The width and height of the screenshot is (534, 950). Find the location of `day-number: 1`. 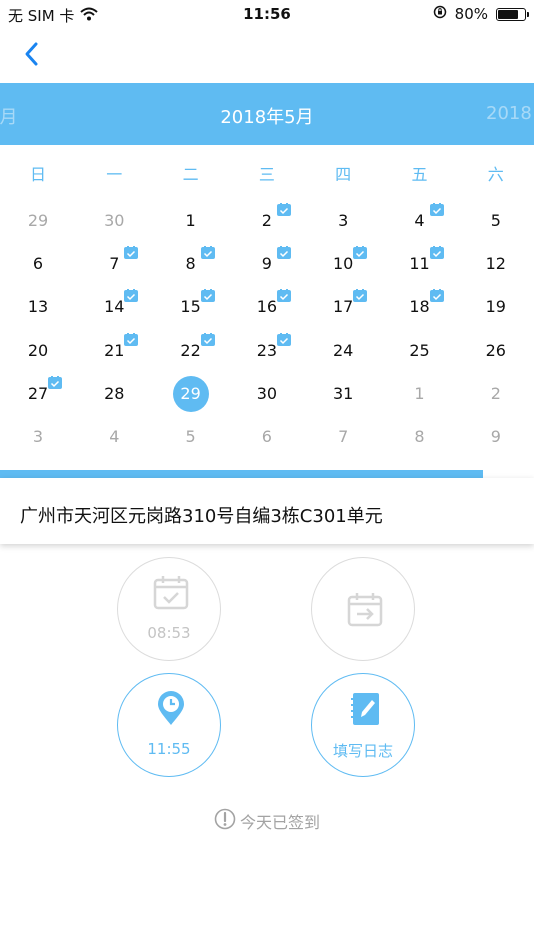

day-number: 1 is located at coordinates (419, 393).